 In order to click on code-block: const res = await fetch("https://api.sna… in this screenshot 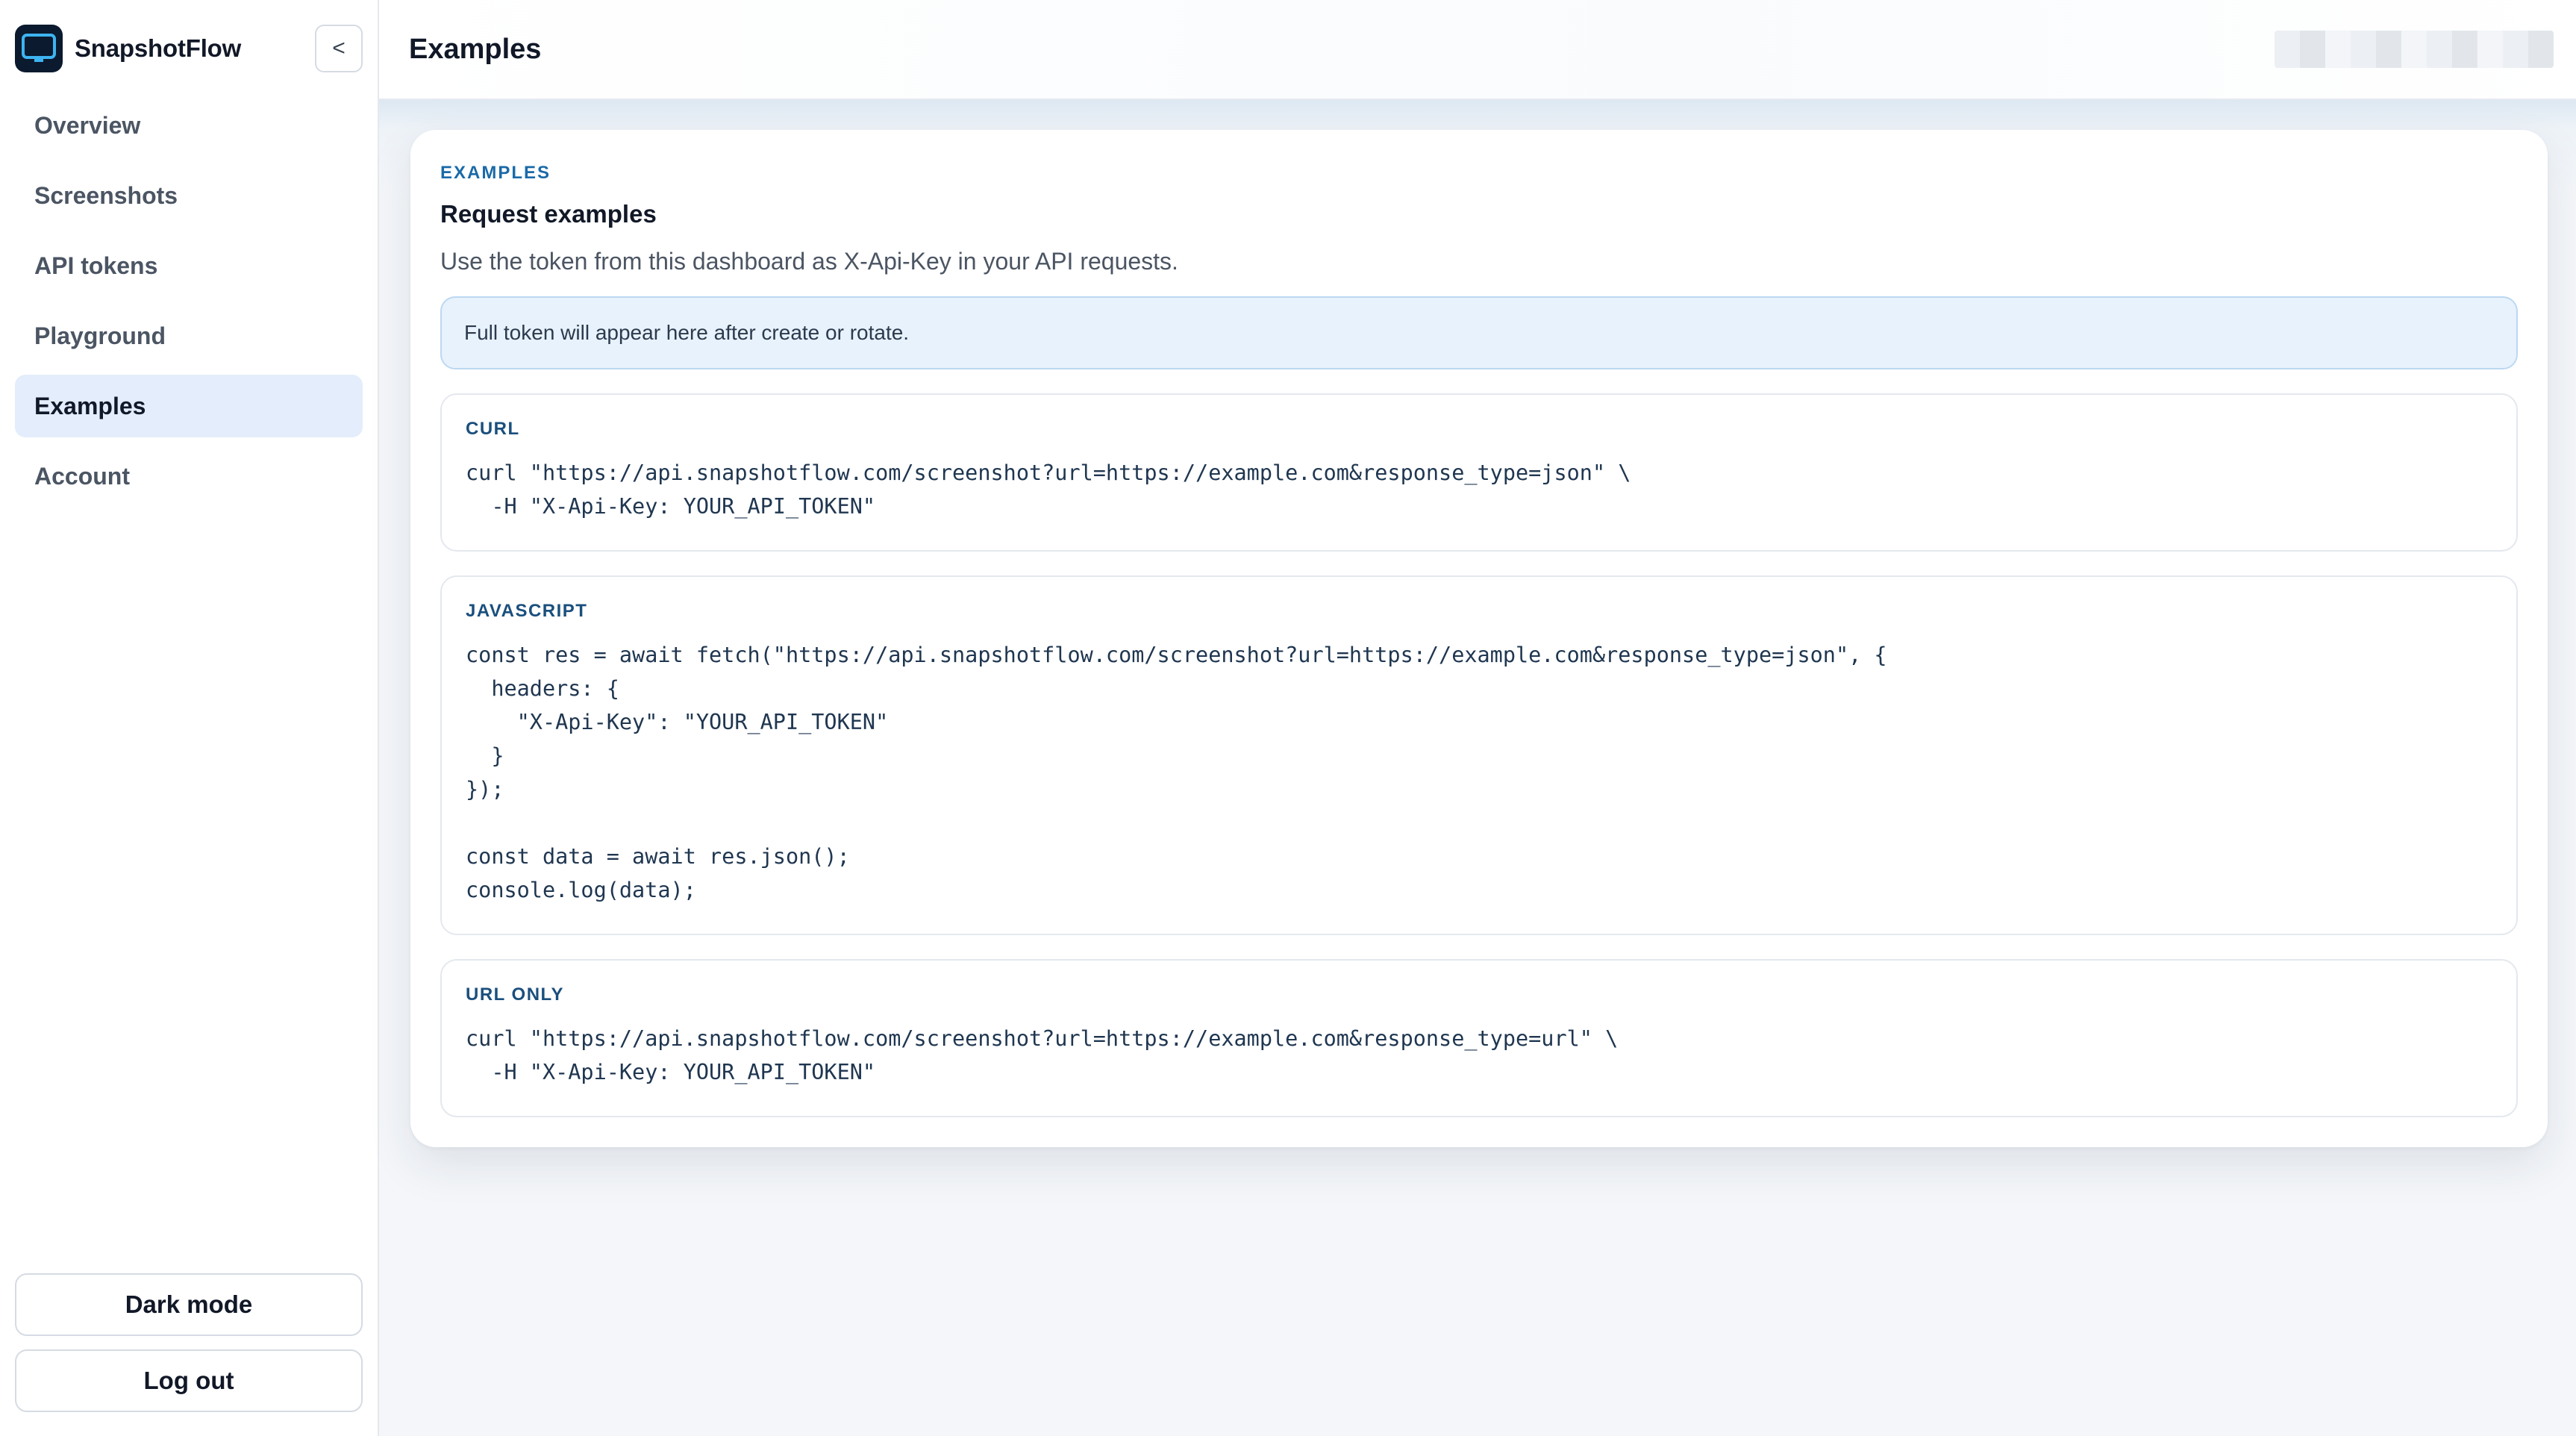, I will do `click(1479, 772)`.